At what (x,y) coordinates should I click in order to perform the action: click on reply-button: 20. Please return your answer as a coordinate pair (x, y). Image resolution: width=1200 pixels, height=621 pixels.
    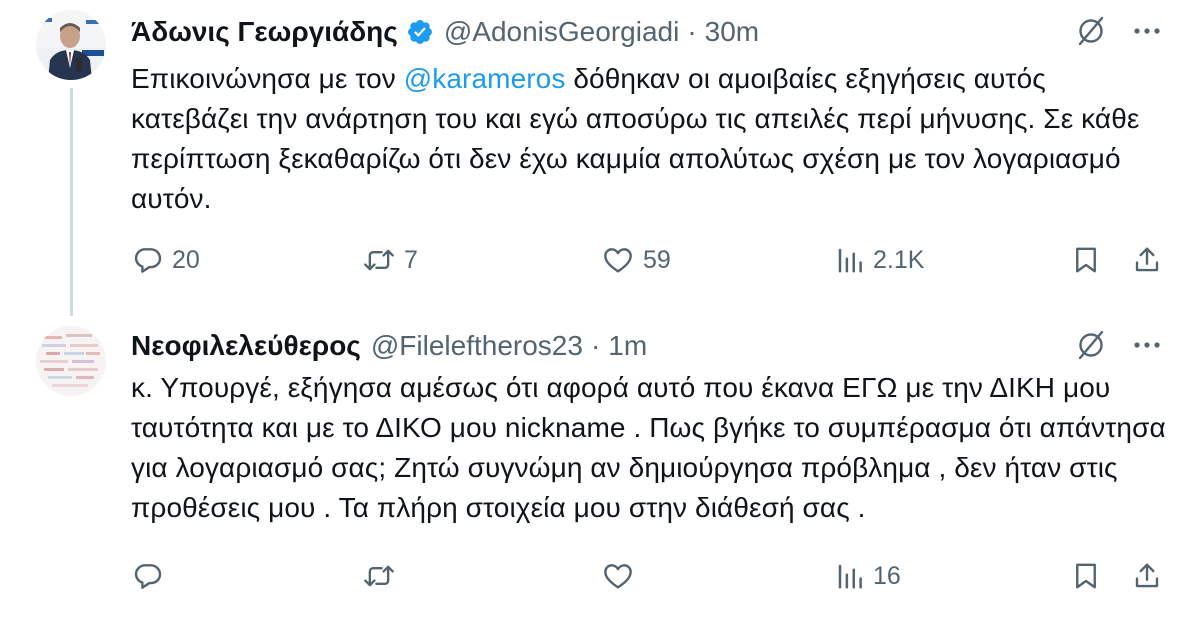
    Looking at the image, I should click on (166, 260).